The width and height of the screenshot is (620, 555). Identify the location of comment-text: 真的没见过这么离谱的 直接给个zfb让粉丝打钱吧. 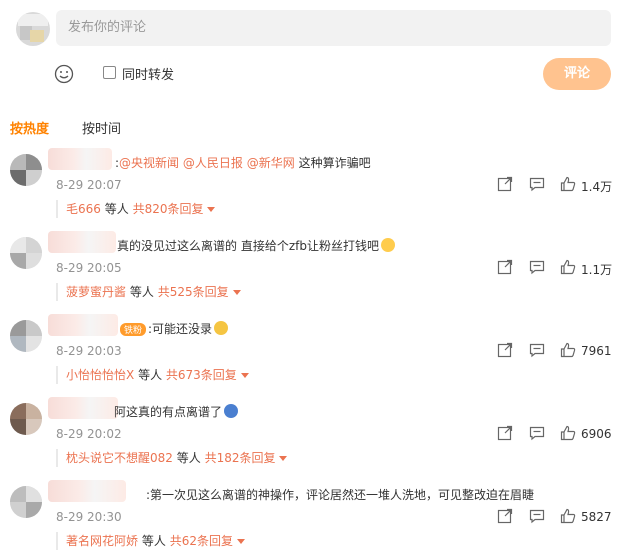
(256, 245).